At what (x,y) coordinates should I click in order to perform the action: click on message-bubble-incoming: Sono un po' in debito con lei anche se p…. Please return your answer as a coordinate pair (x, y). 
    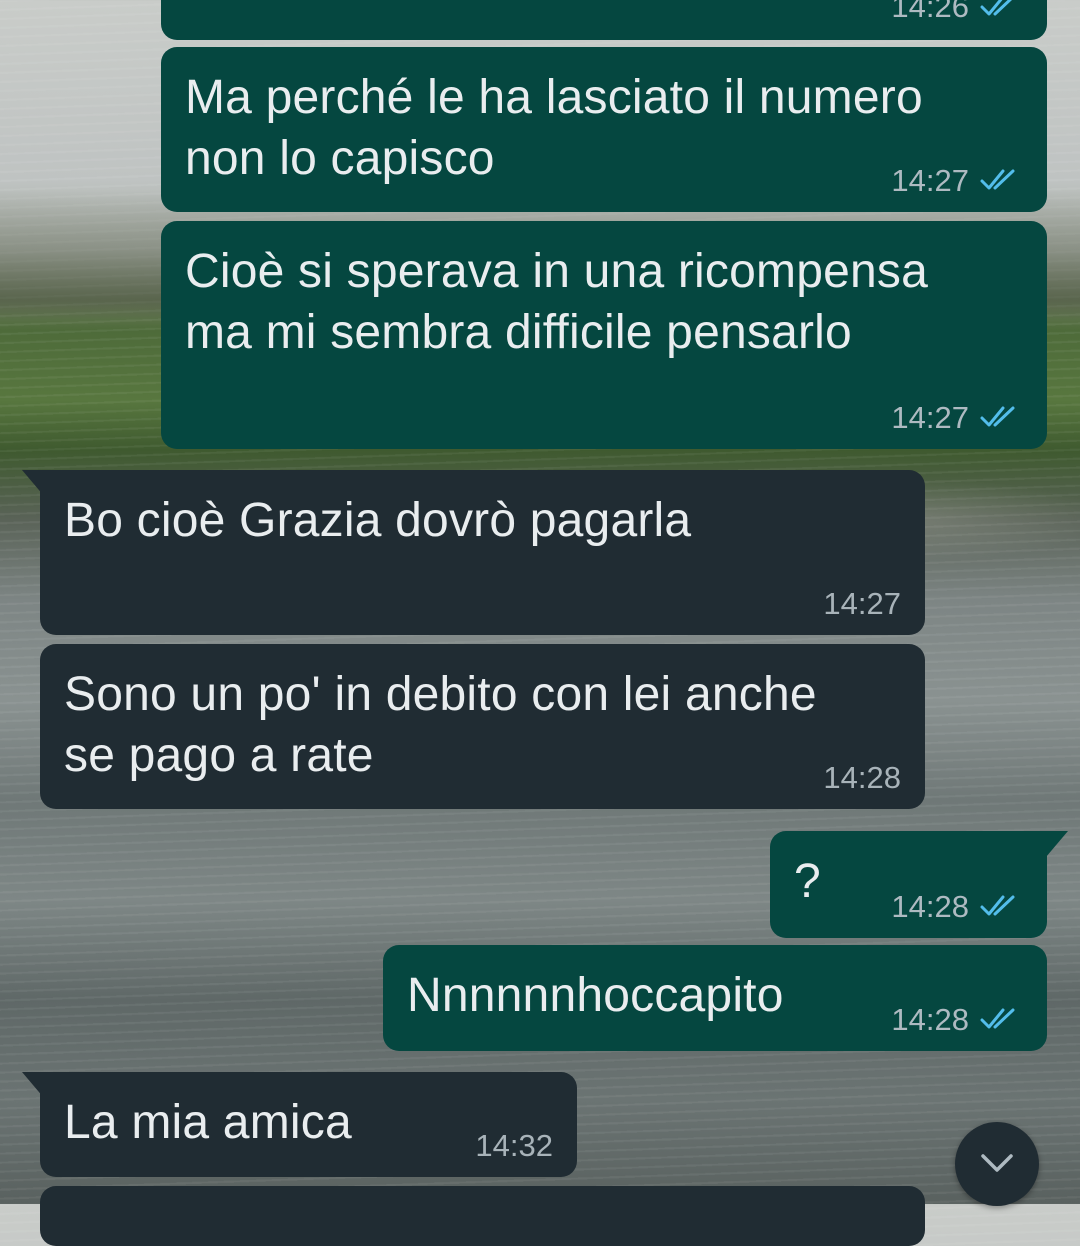
    Looking at the image, I should click on (482, 726).